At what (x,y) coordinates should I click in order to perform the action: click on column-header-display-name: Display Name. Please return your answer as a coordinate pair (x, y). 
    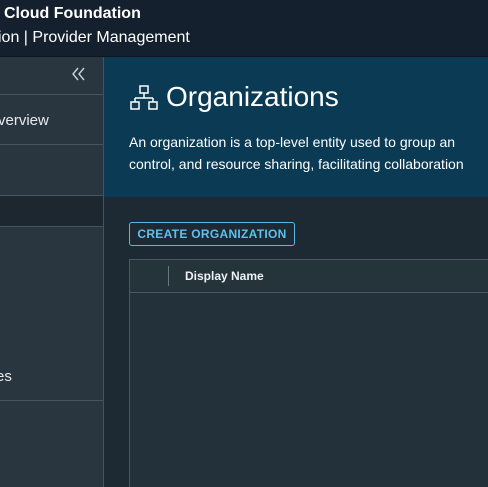
    Looking at the image, I should click on (224, 276).